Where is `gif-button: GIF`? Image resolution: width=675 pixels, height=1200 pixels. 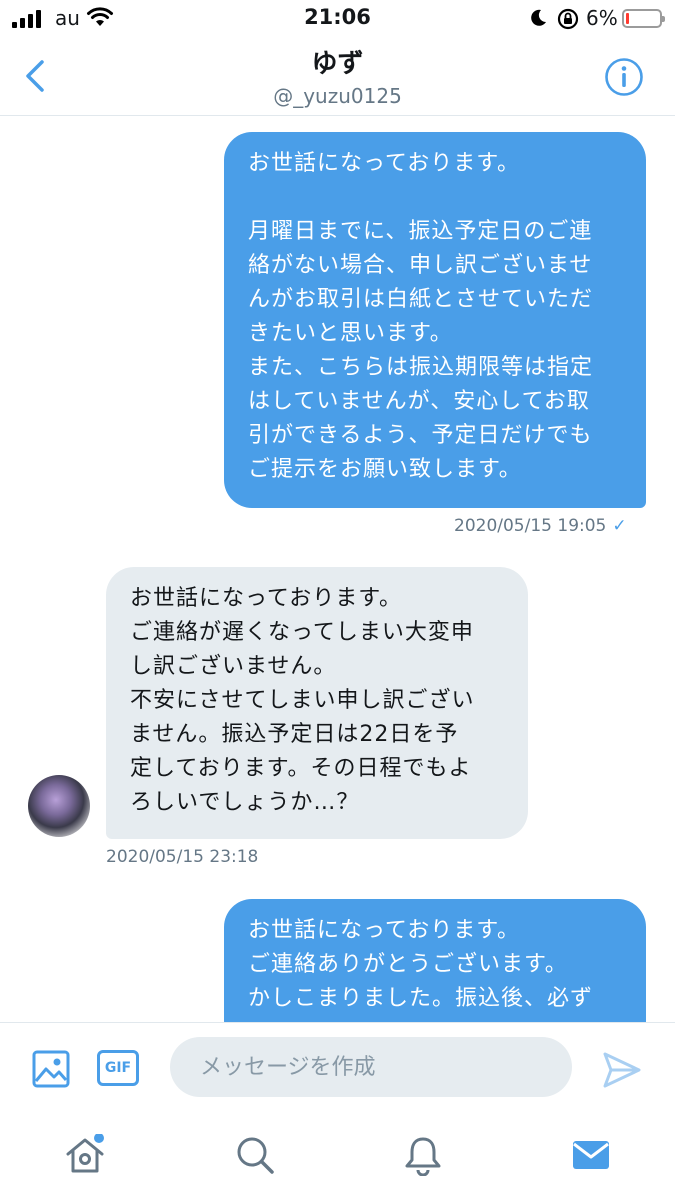
gif-button: GIF is located at coordinates (118, 1068).